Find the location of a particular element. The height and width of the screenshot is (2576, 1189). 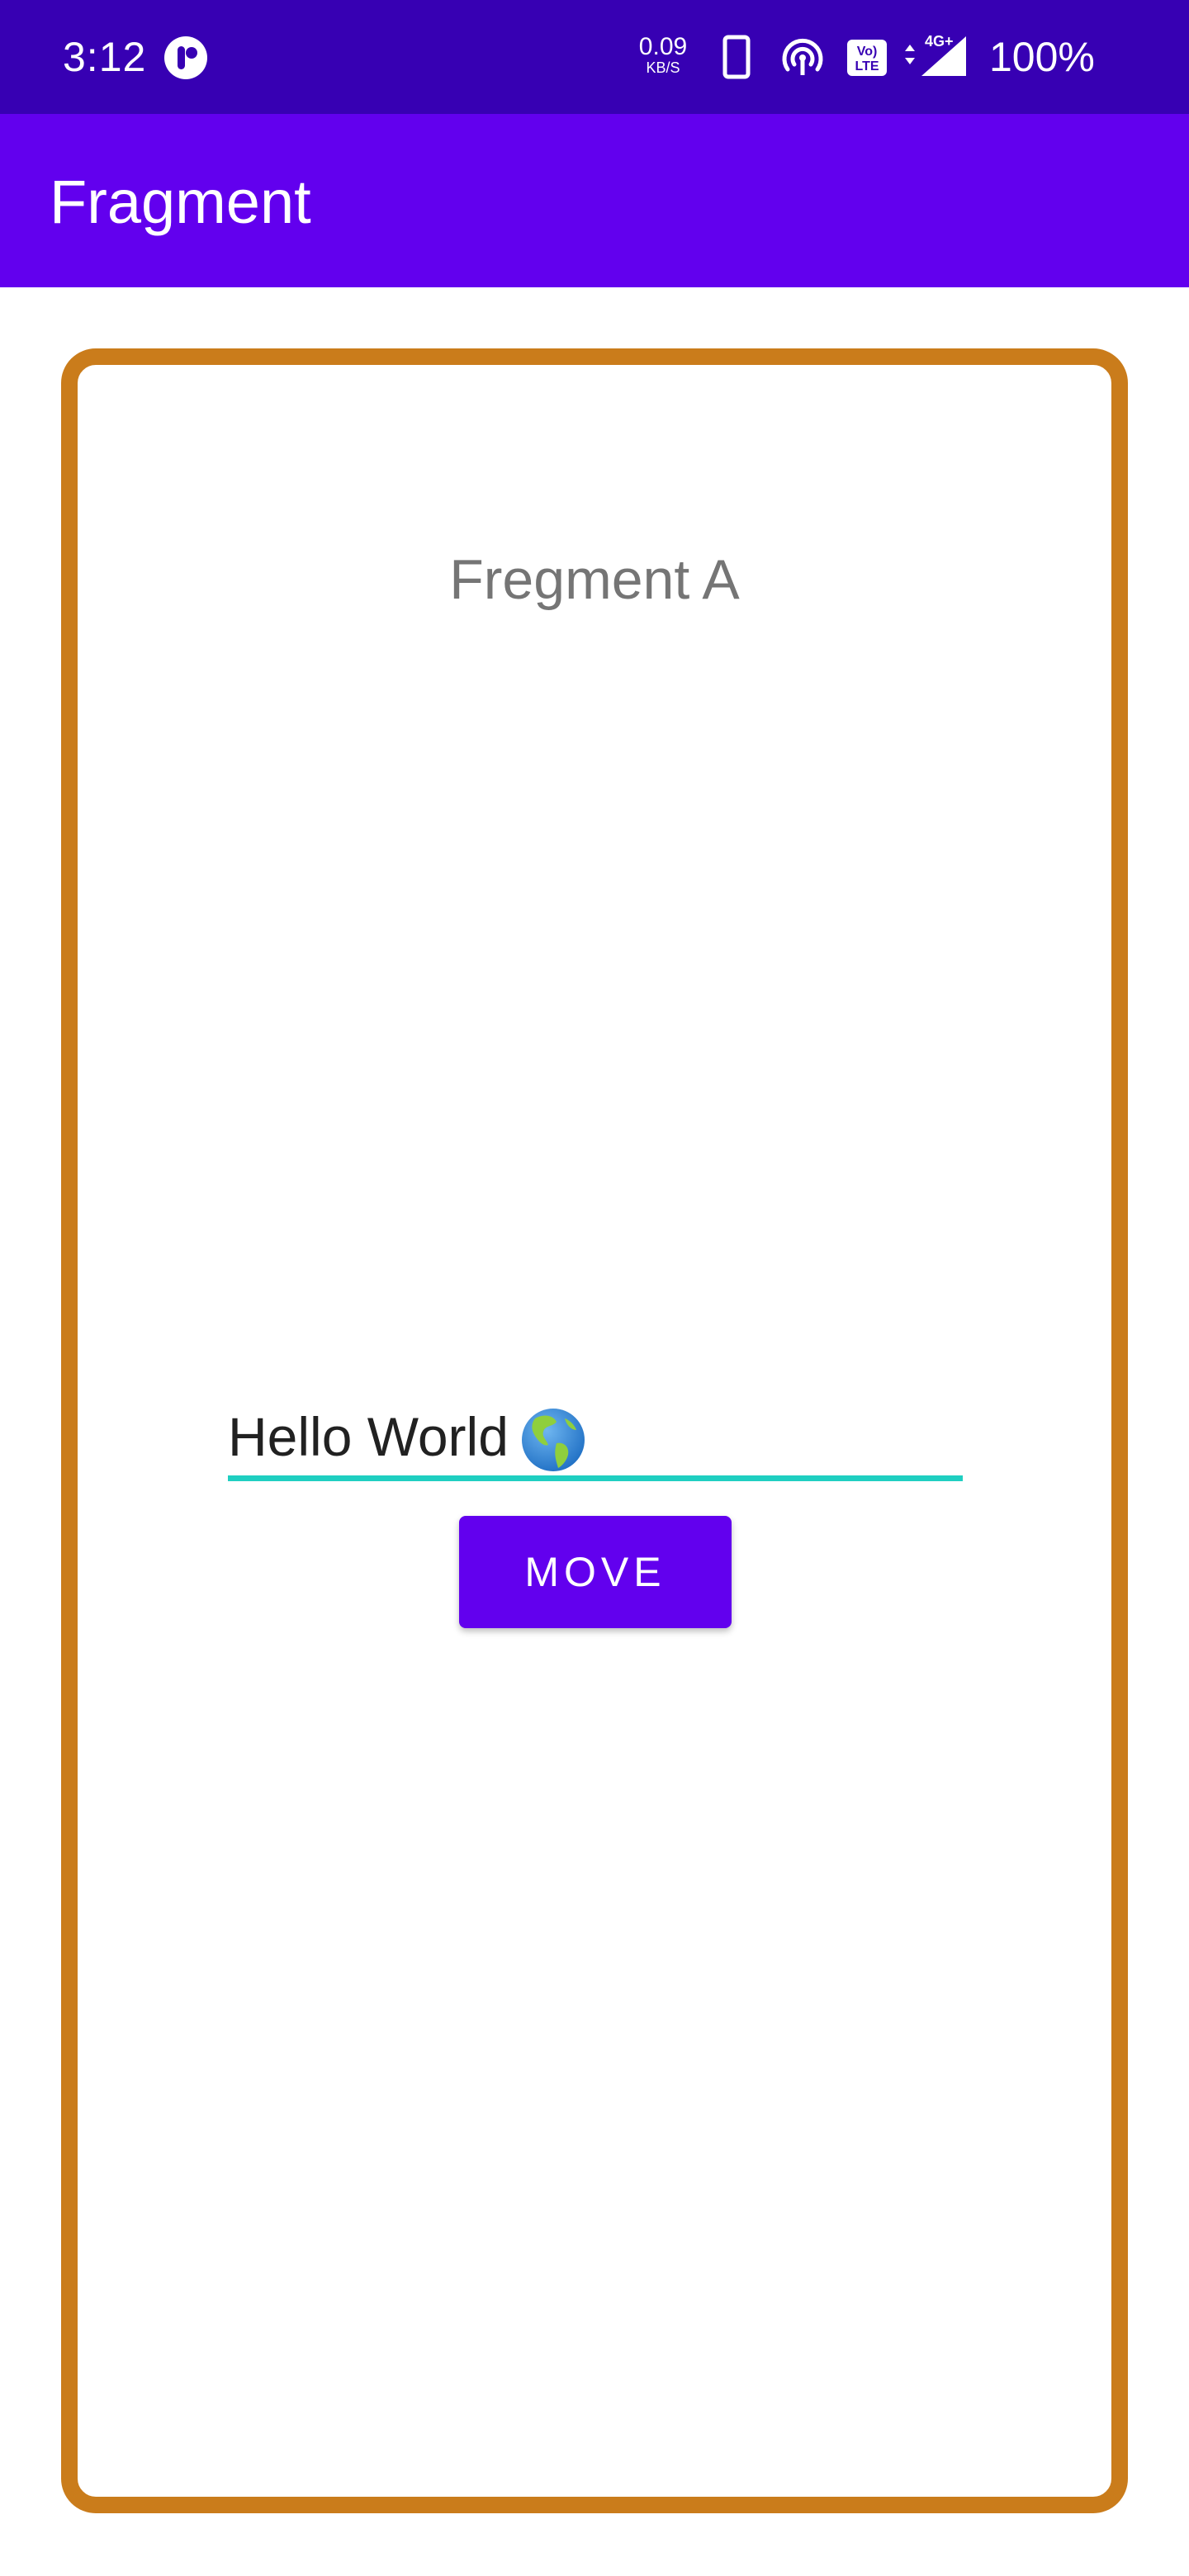

status-bar: 3:12 0.09 KB/S Vo) LTE 4G+ 100% is located at coordinates (594, 57).